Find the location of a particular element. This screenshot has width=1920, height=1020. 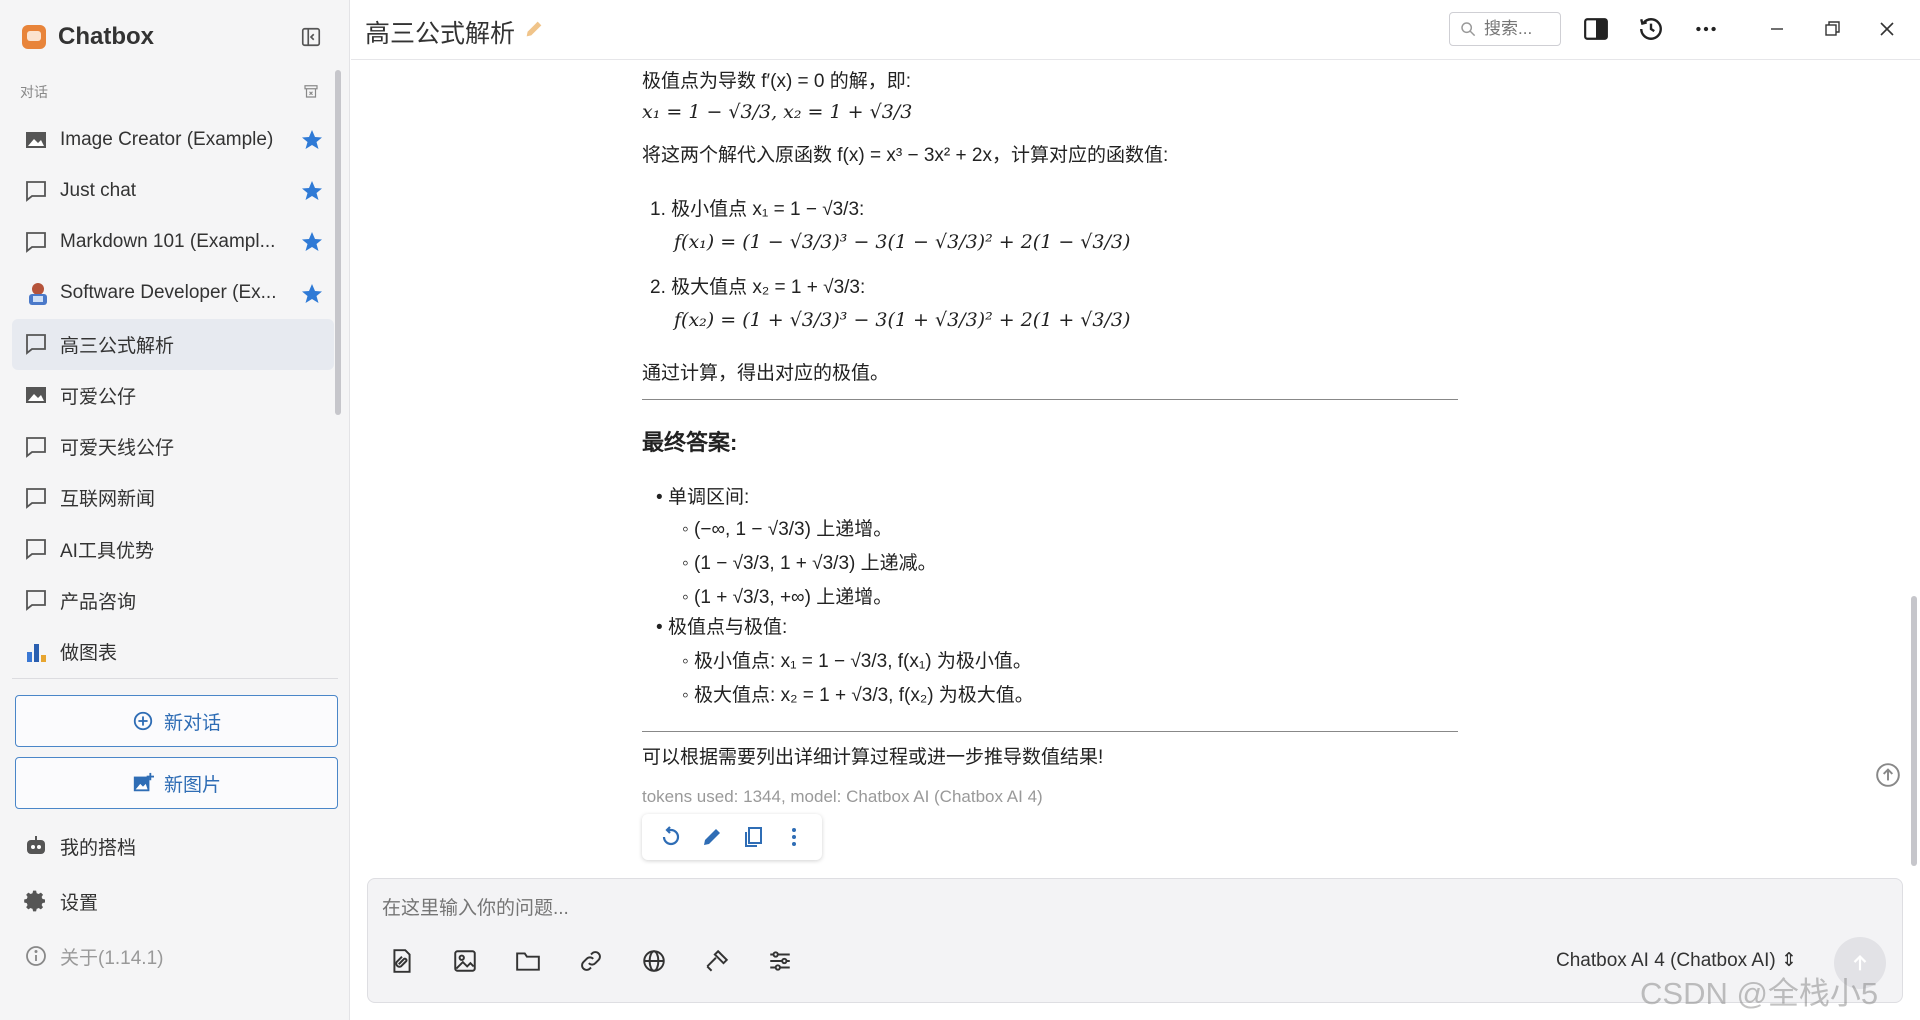

web-browsing-button is located at coordinates (654, 961).